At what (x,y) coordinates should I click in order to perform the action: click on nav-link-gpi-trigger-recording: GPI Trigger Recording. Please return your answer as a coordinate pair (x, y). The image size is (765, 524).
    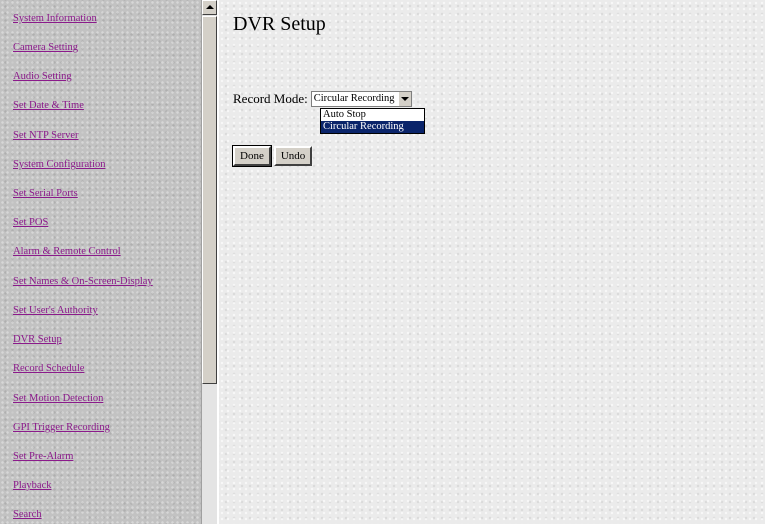
    Looking at the image, I should click on (61, 427).